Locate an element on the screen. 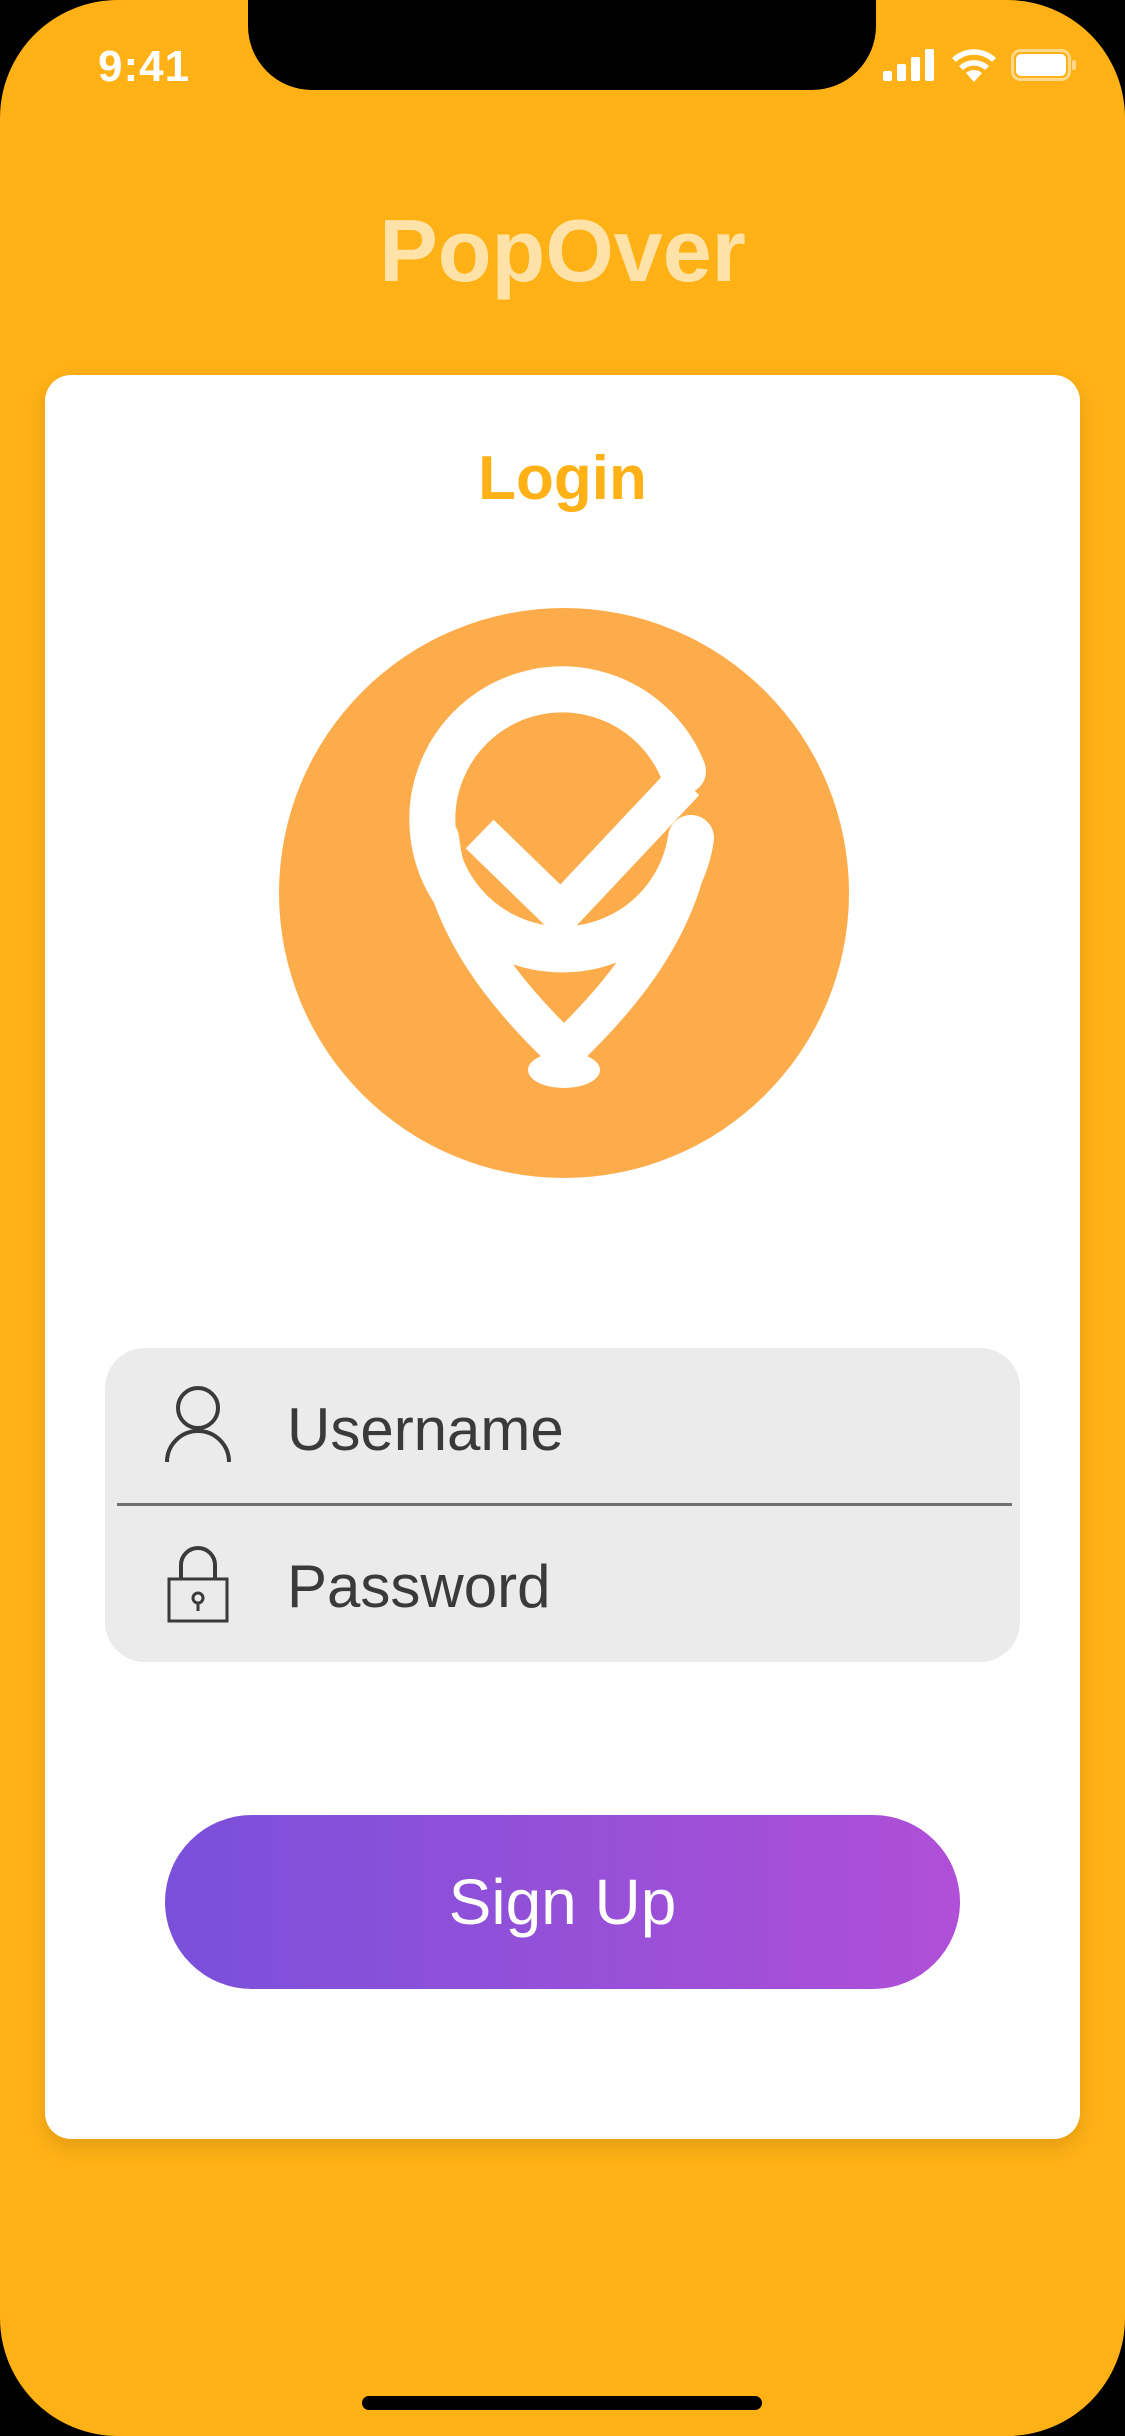 This screenshot has height=2436, width=1125. status-icons is located at coordinates (980, 65).